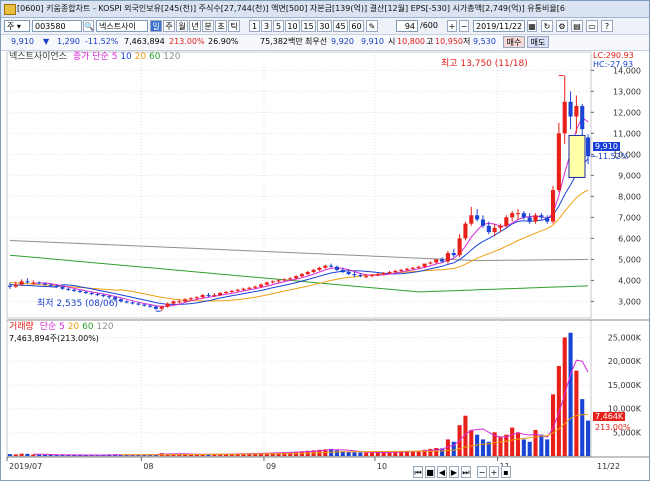 Image resolution: width=650 pixels, height=481 pixels. I want to click on interval-button-45: 45, so click(340, 26).